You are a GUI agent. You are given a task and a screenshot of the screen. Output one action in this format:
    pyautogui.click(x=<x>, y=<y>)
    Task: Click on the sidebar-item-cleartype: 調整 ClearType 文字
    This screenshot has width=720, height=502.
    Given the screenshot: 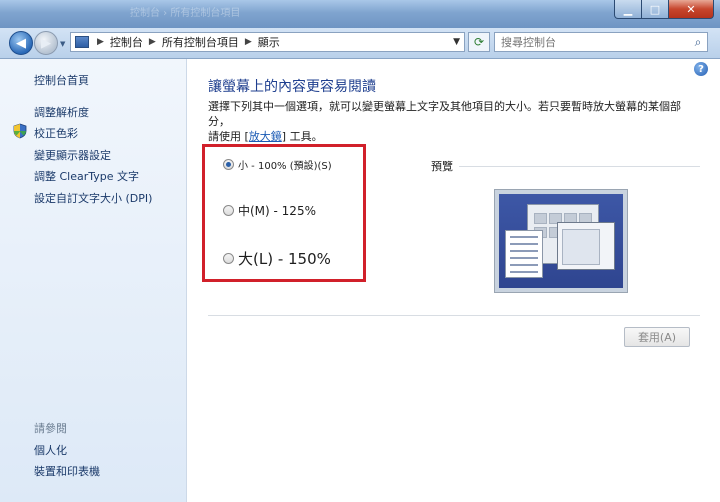 What is the action you would take?
    pyautogui.click(x=86, y=176)
    